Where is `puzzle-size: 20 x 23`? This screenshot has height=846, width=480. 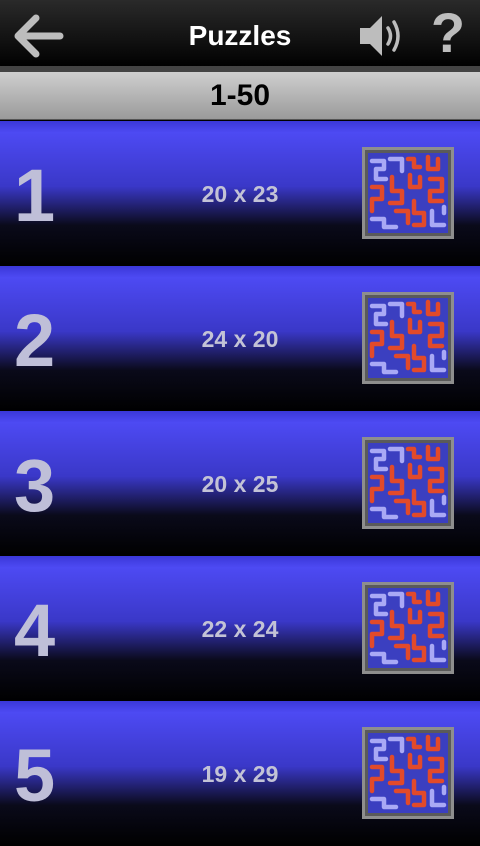 puzzle-size: 20 x 23 is located at coordinates (240, 194).